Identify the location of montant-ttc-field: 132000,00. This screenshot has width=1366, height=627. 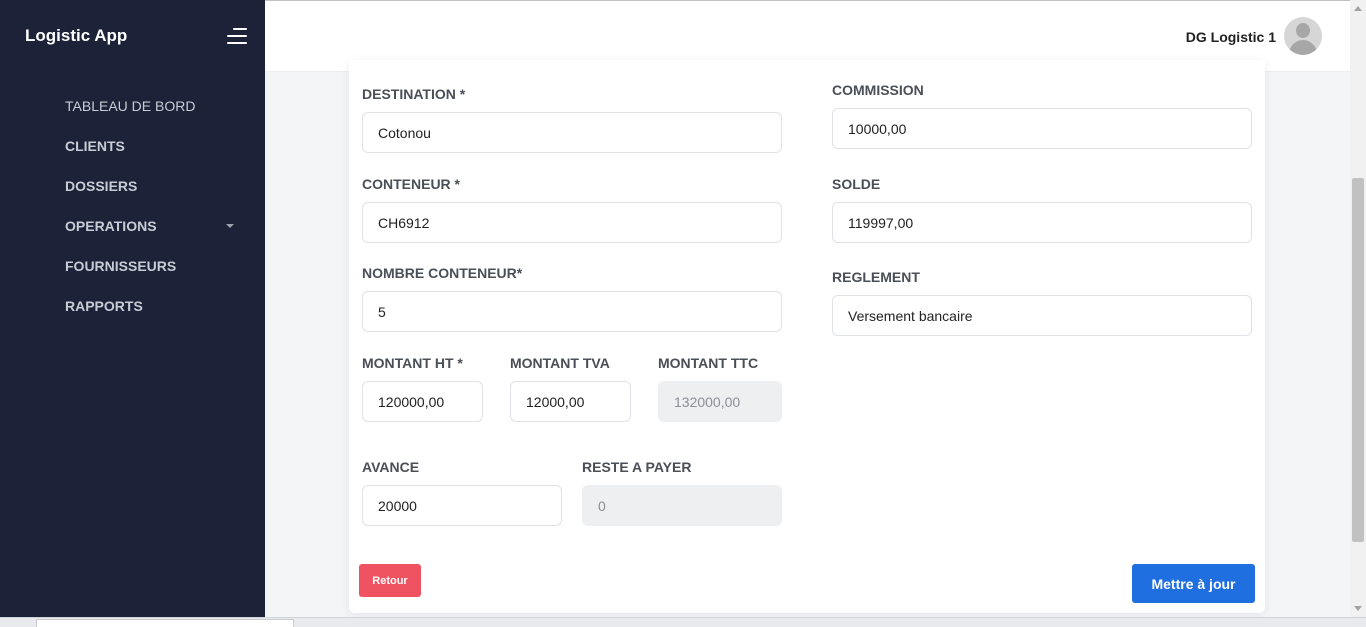
(720, 401).